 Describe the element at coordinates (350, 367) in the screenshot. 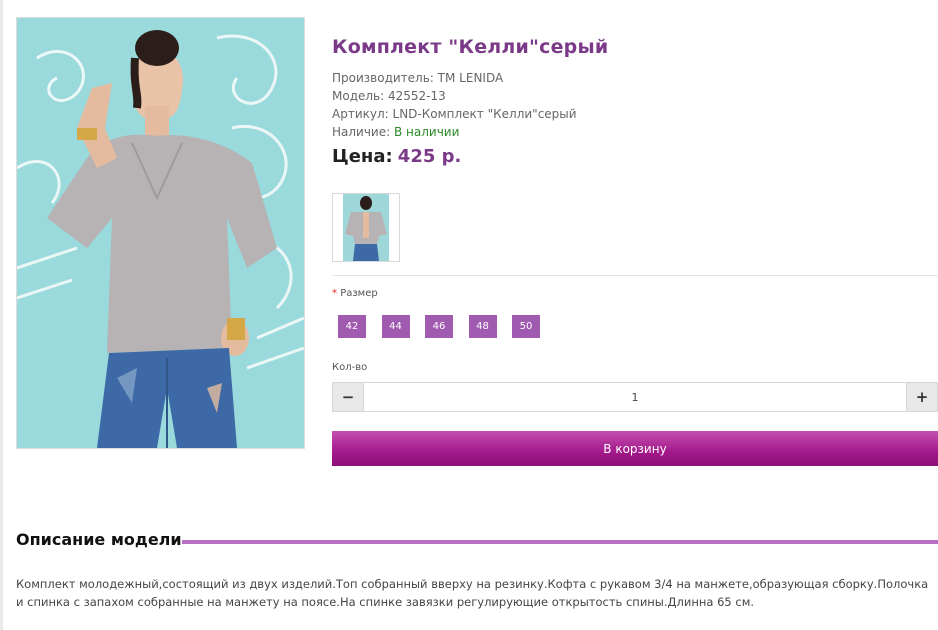

I see `quantity-label: Кол-во` at that location.